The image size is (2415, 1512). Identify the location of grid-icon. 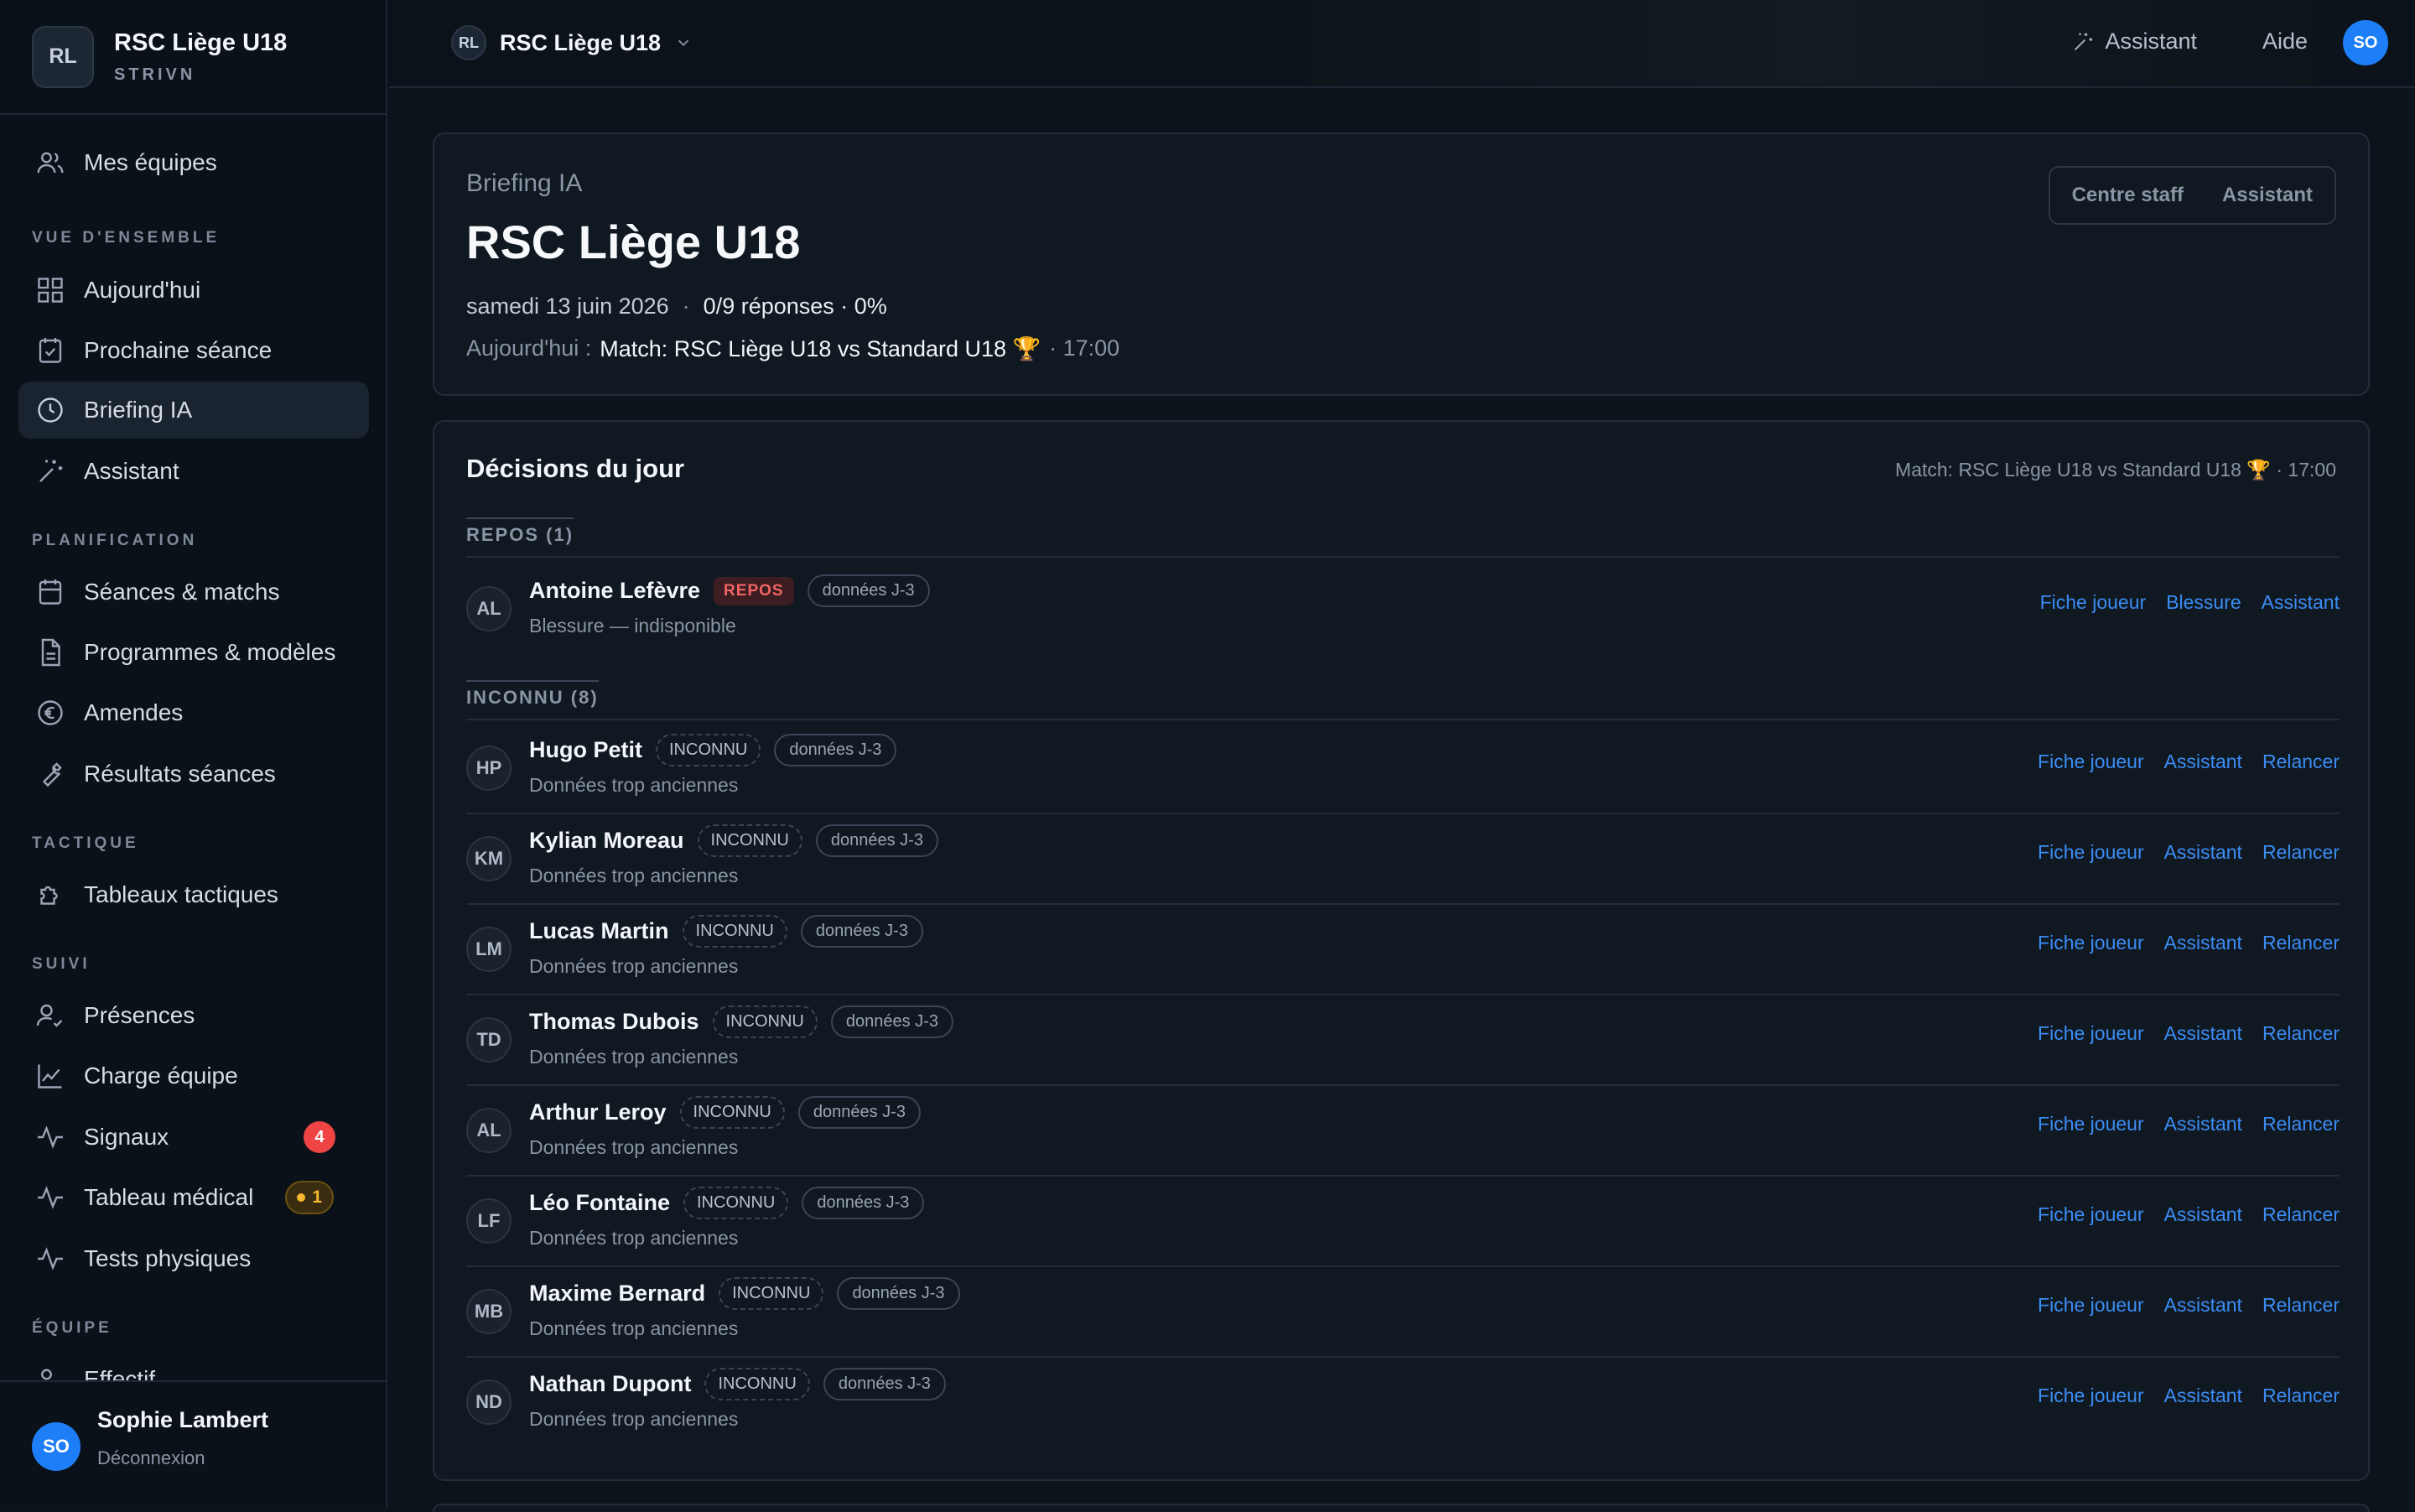
(50, 290).